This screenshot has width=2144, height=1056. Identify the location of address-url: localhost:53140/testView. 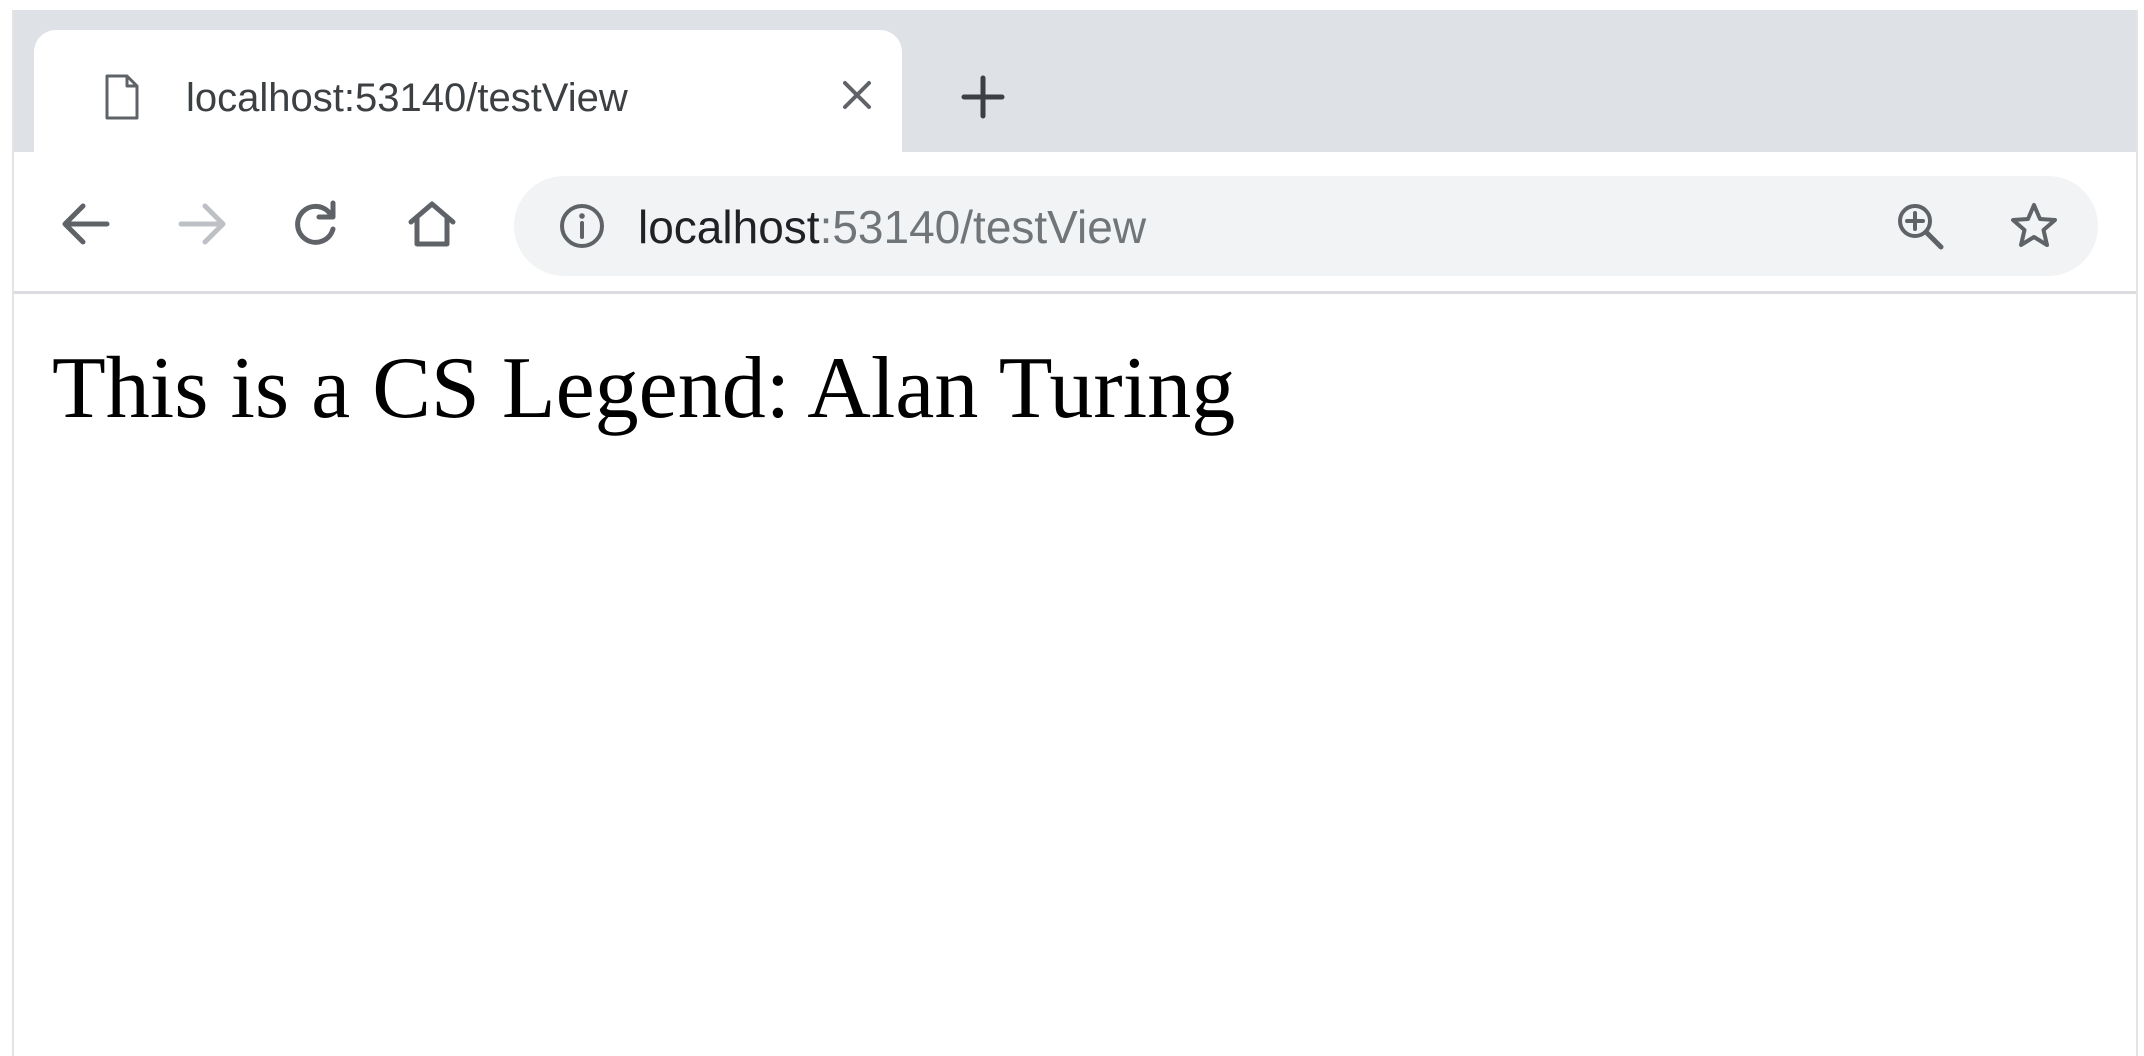
(892, 227).